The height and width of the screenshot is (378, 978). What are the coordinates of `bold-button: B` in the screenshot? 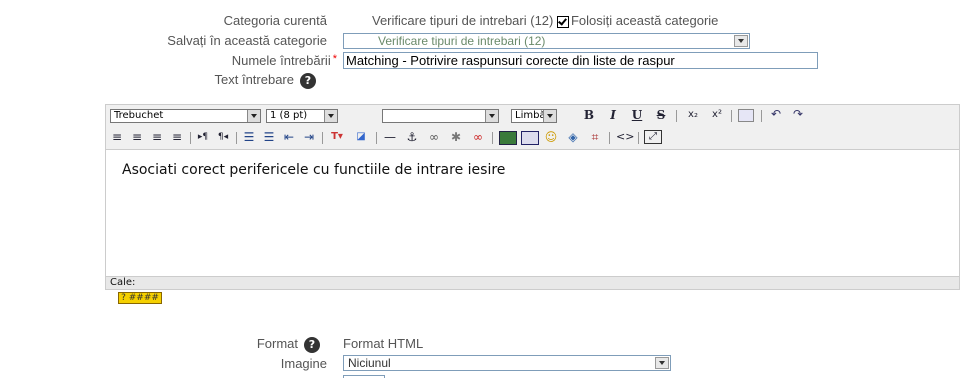 It's located at (589, 115).